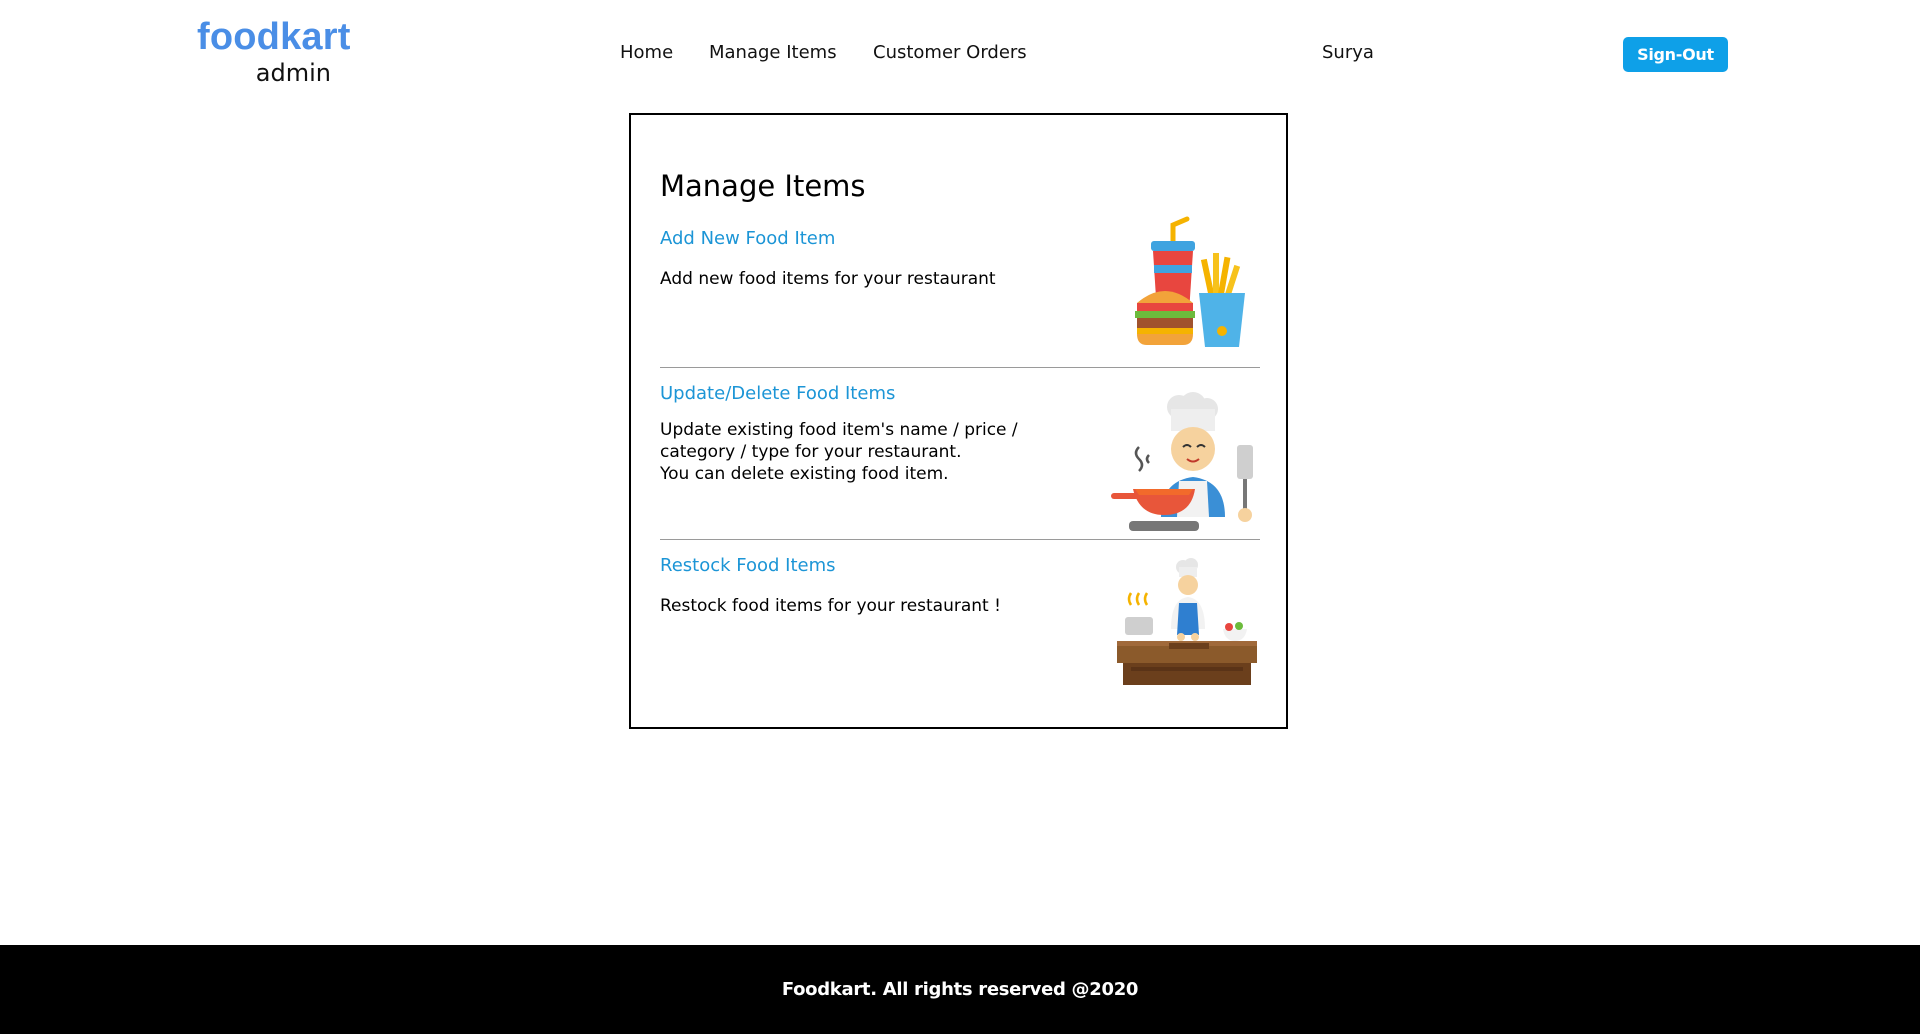 This screenshot has width=1920, height=1034. What do you see at coordinates (274, 37) in the screenshot?
I see `logo-text: foodkart` at bounding box center [274, 37].